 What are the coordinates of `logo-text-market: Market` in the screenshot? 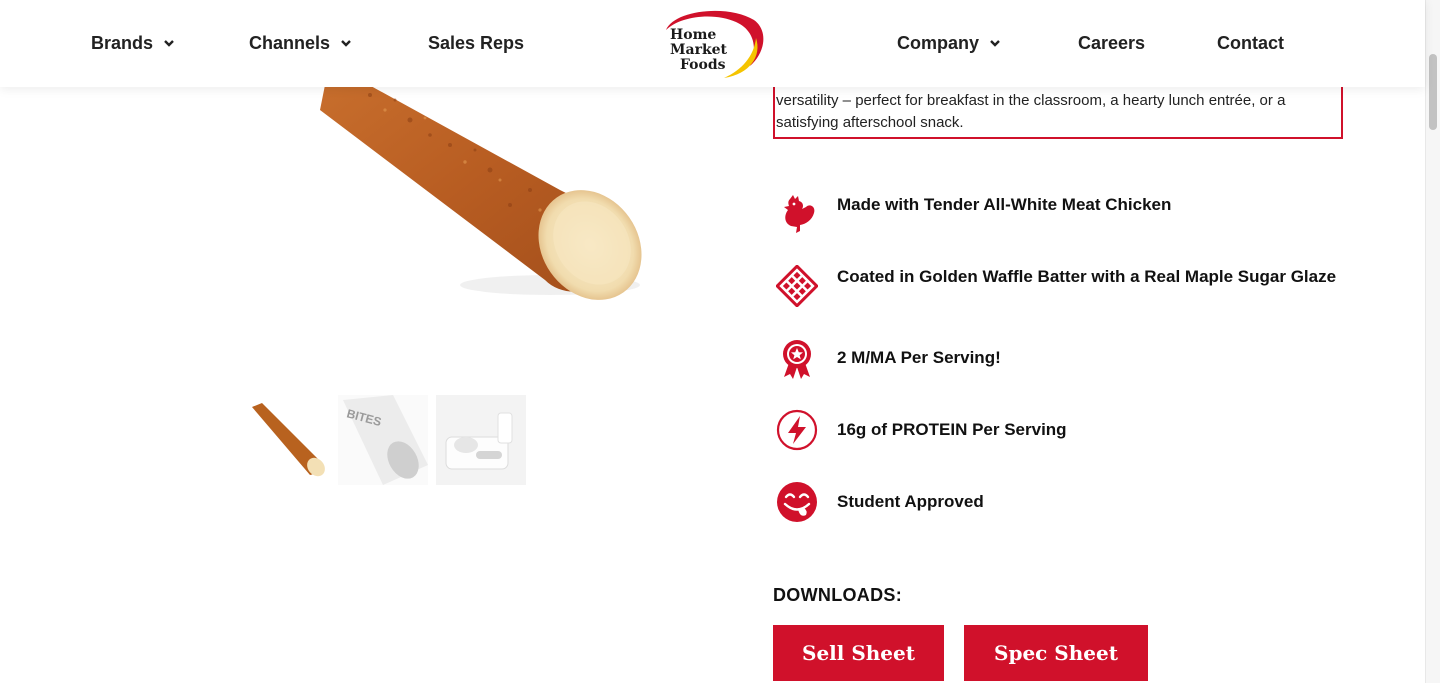 It's located at (699, 50).